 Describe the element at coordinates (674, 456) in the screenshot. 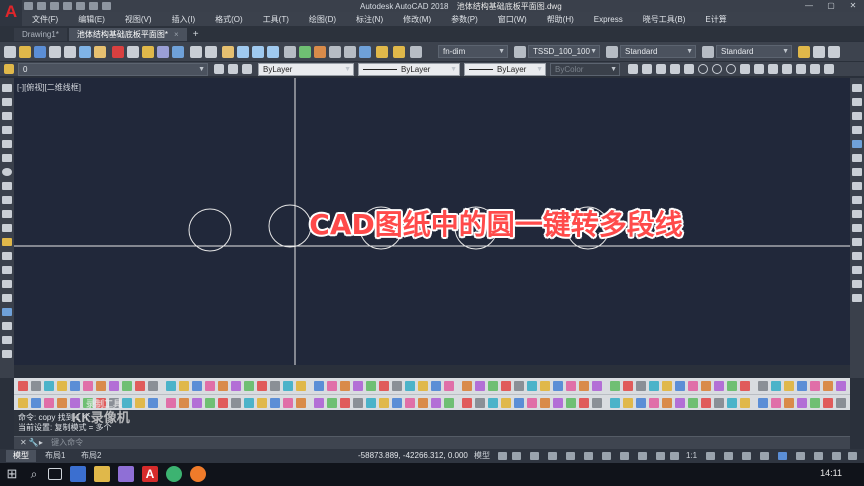

I see `annotation-visibility-icon` at that location.